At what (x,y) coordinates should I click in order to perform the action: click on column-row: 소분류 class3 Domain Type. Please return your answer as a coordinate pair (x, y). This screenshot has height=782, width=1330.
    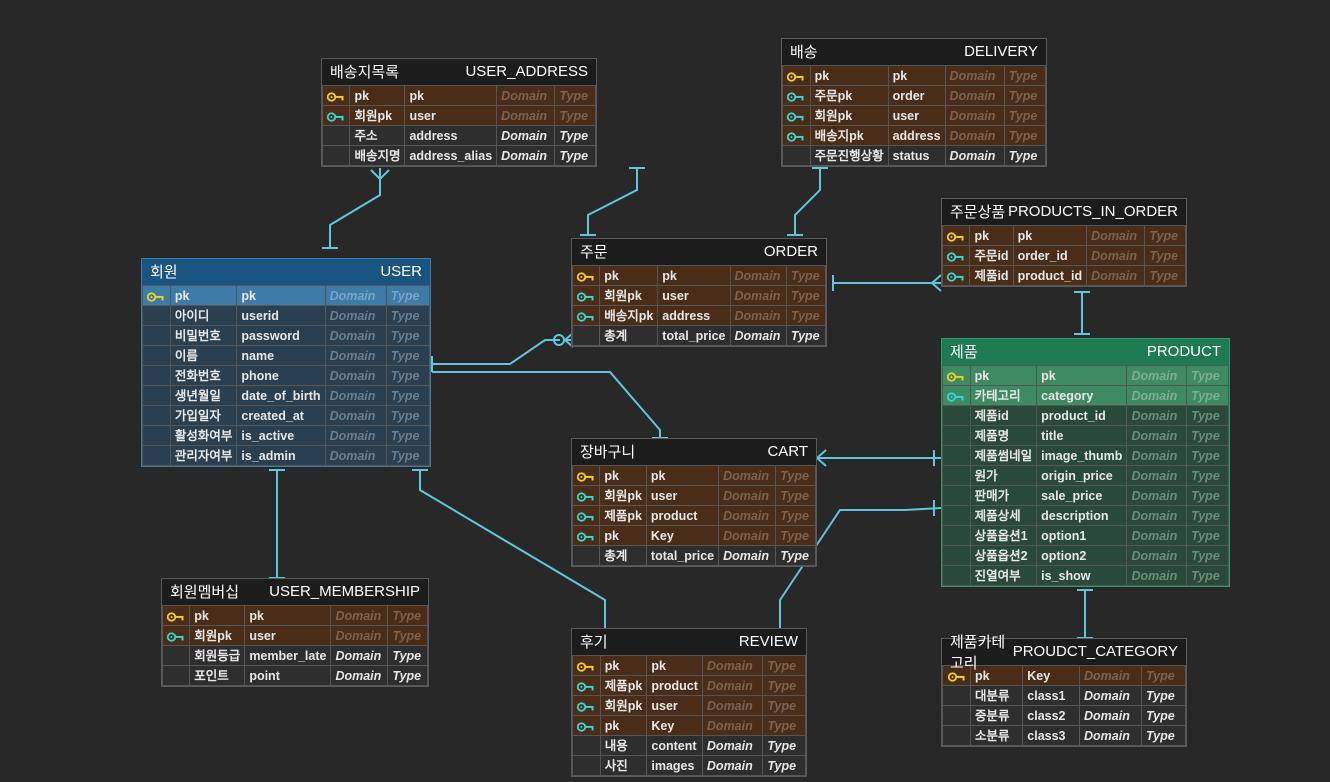
    Looking at the image, I should click on (1064, 735).